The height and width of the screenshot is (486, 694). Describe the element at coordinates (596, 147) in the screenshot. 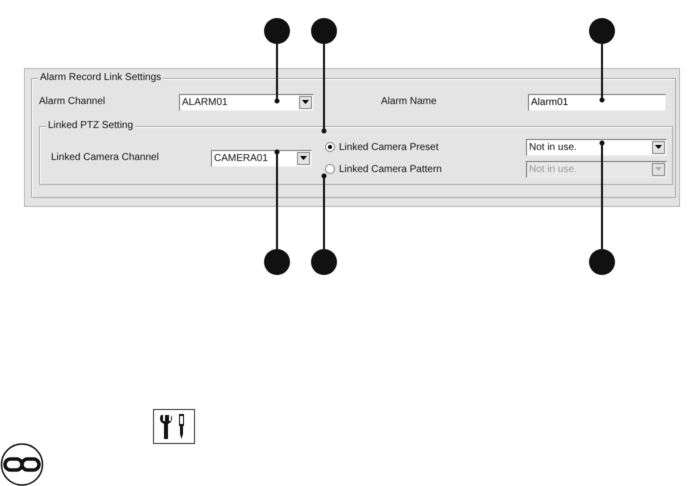

I see `dropdown: Not in use.` at that location.